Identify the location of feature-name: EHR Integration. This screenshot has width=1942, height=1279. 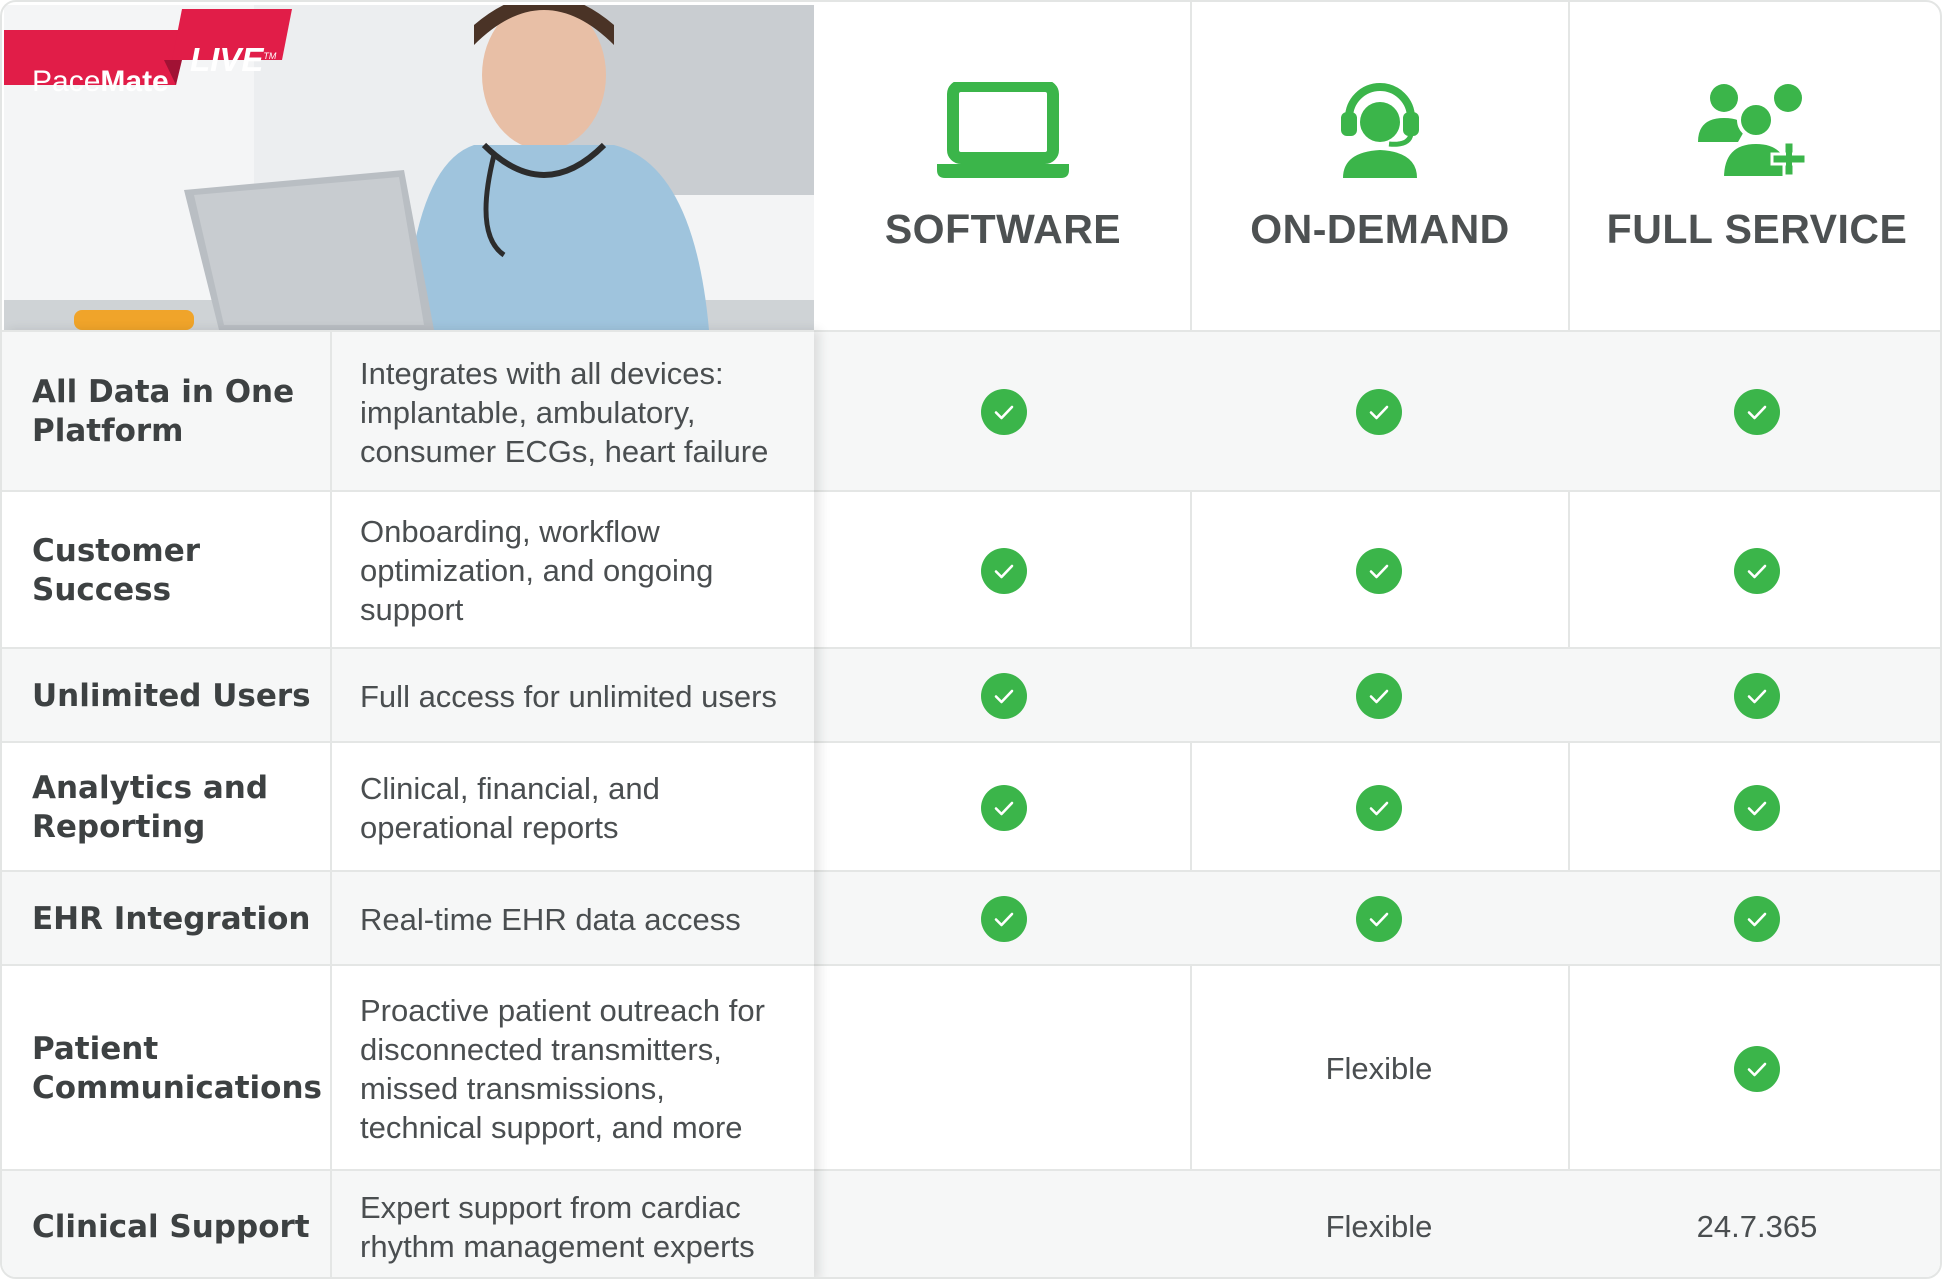
(171, 919).